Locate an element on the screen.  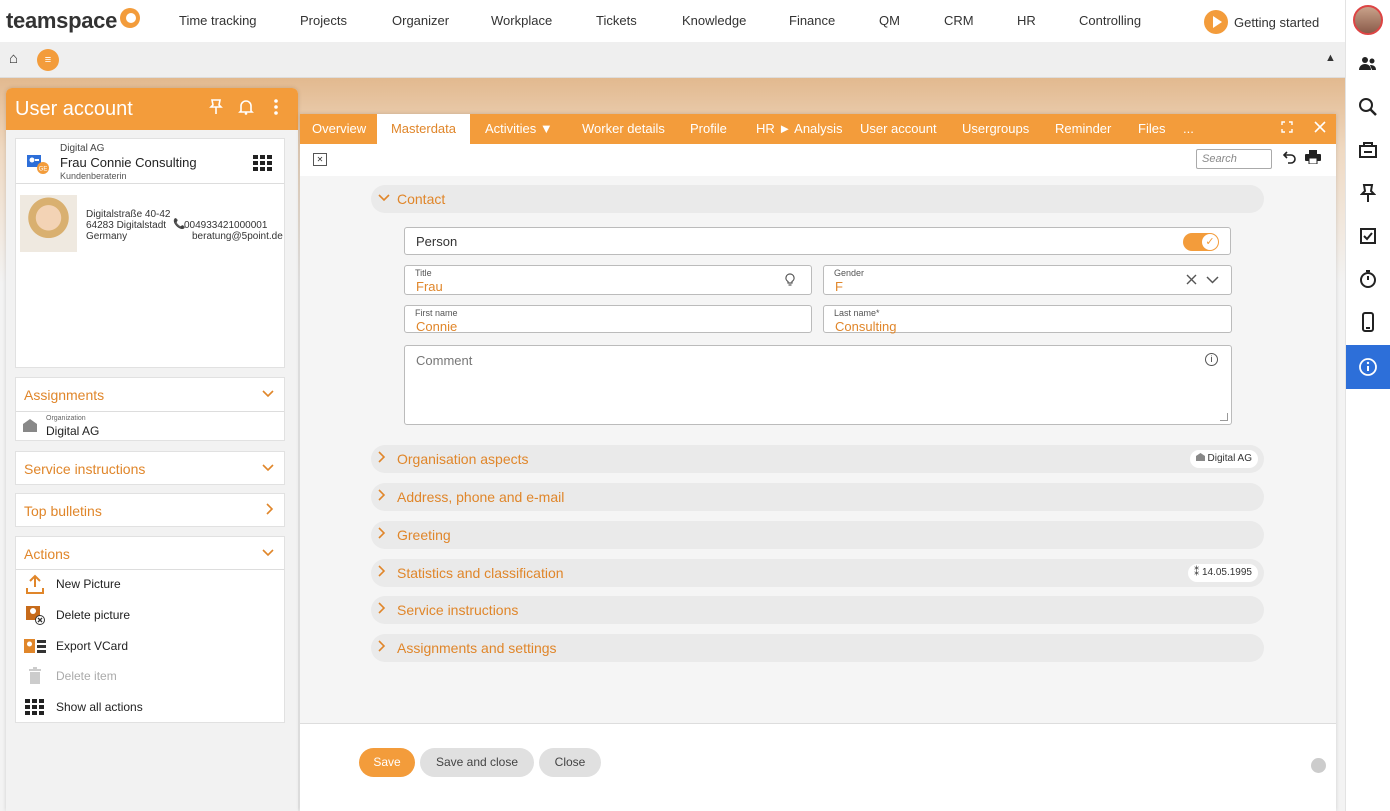
assignments-title: Assignments is located at coordinates (64, 395).